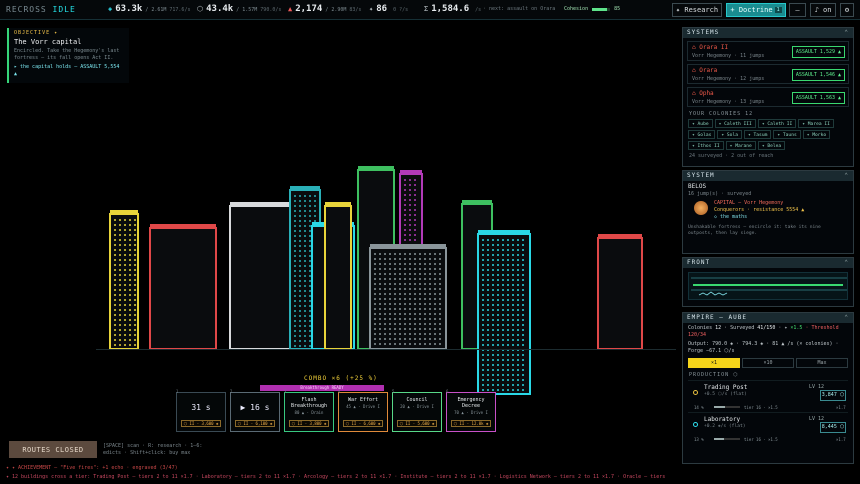 The image size is (860, 484). What do you see at coordinates (41, 9) in the screenshot?
I see `brand-logo: RECROSS IDLE` at bounding box center [41, 9].